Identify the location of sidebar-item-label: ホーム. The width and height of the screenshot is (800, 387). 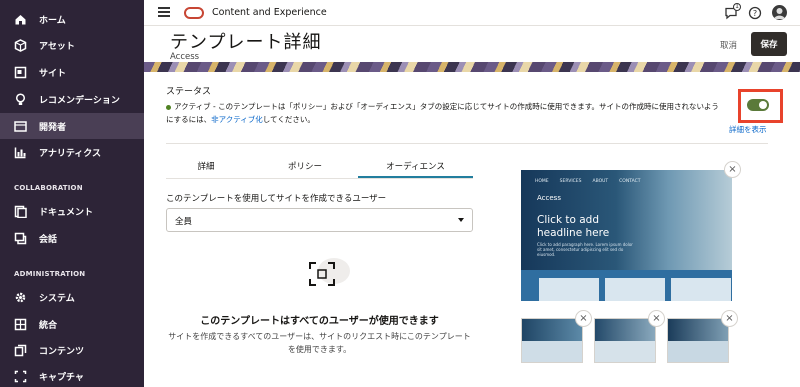
(52, 20).